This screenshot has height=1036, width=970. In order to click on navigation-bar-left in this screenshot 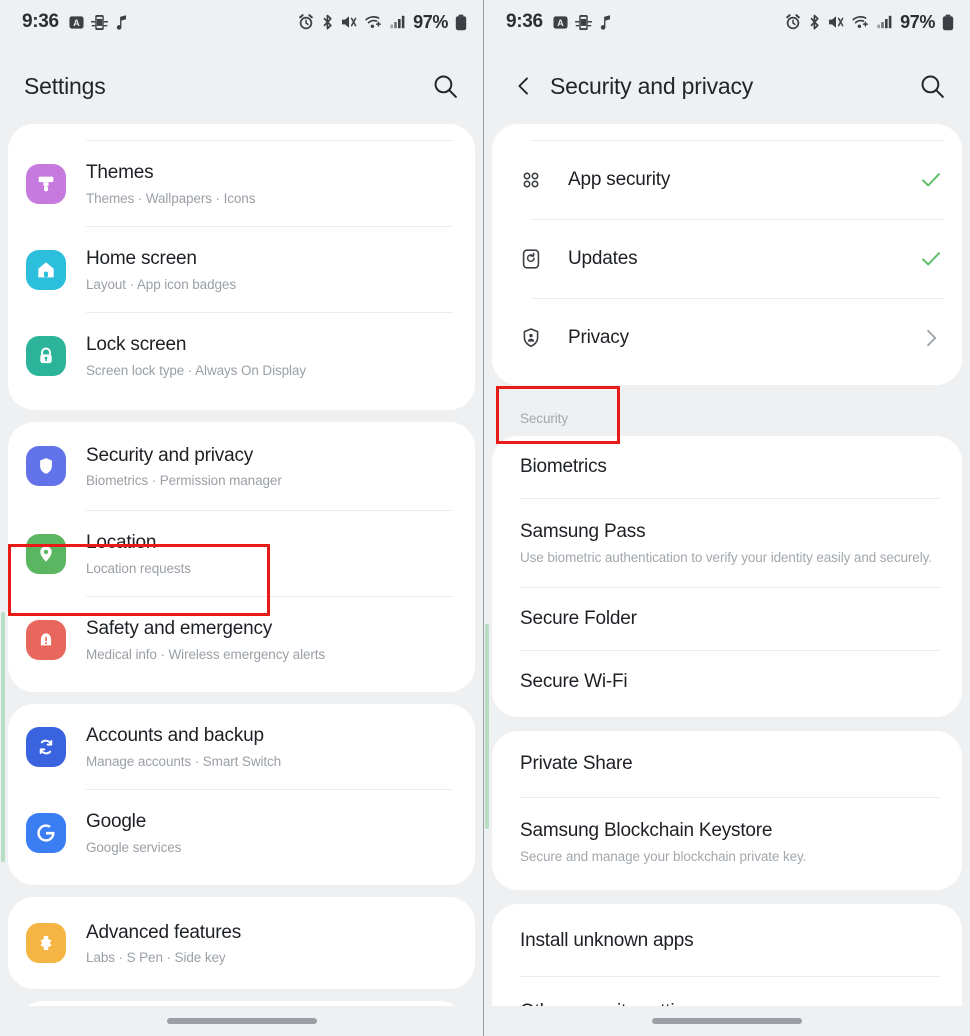, I will do `click(241, 1021)`.